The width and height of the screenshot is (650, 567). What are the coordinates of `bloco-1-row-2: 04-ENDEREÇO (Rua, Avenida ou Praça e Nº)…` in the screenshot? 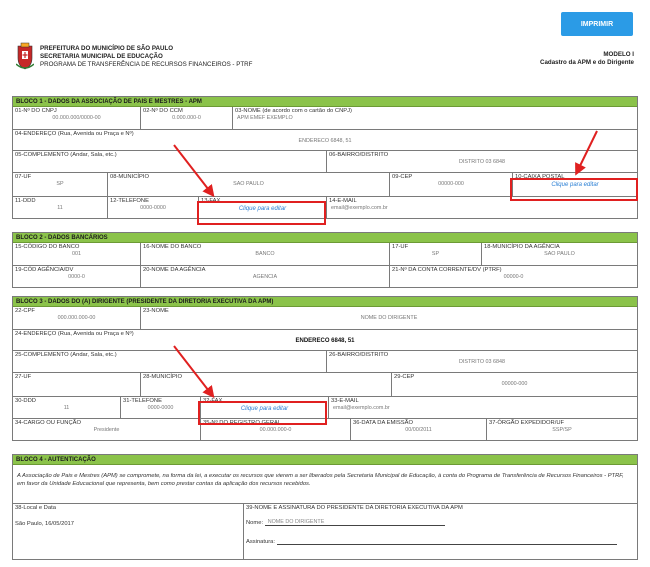 It's located at (325, 139).